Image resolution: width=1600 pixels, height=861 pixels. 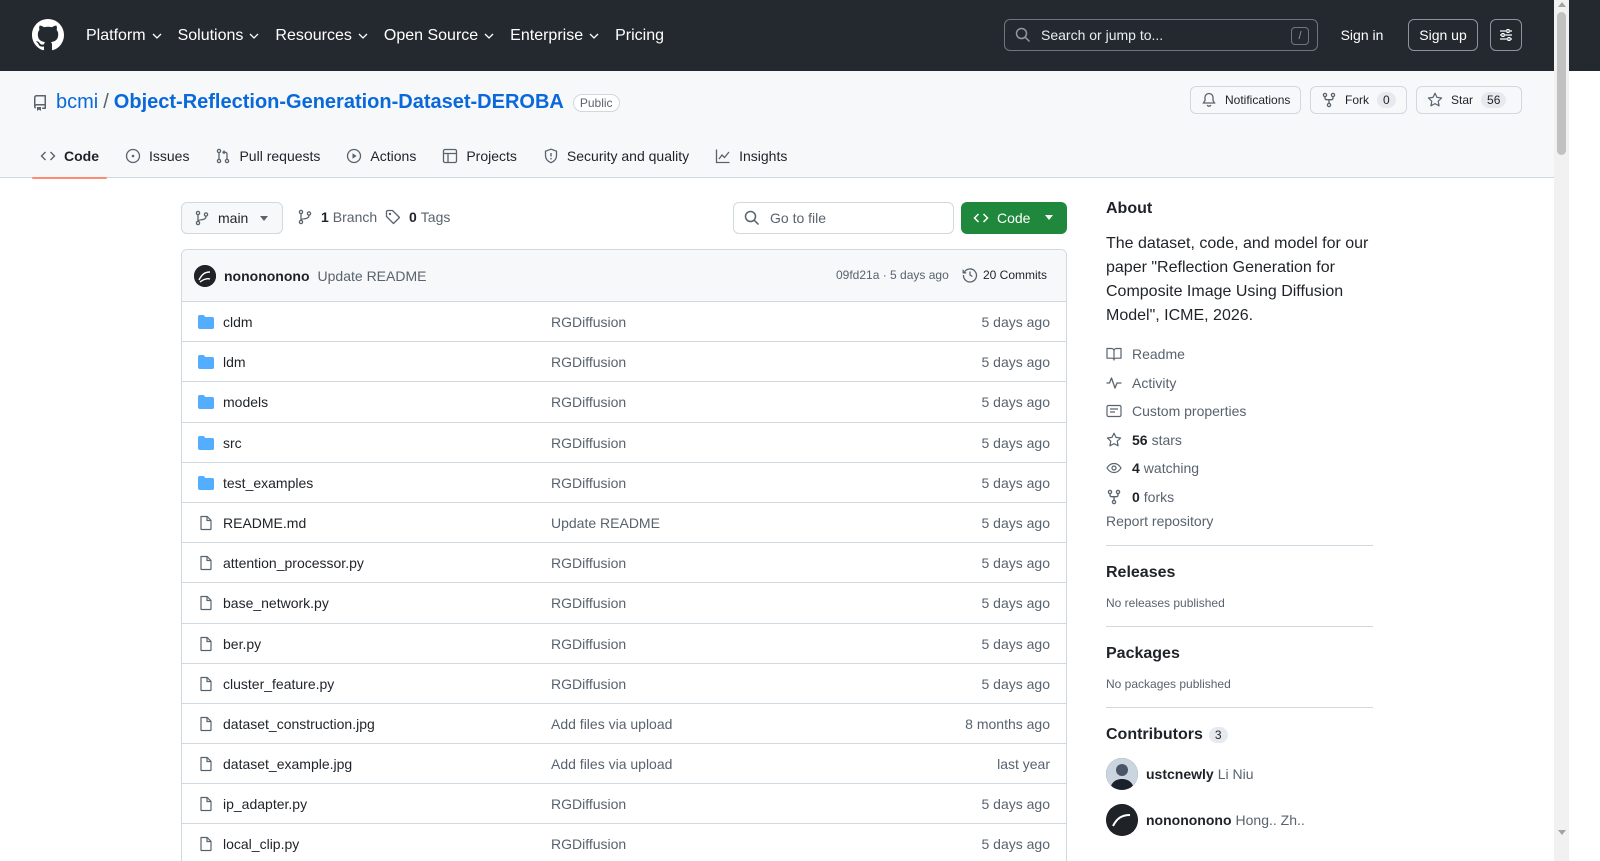 I want to click on scroll-down-arrow-icon, so click(x=1562, y=832).